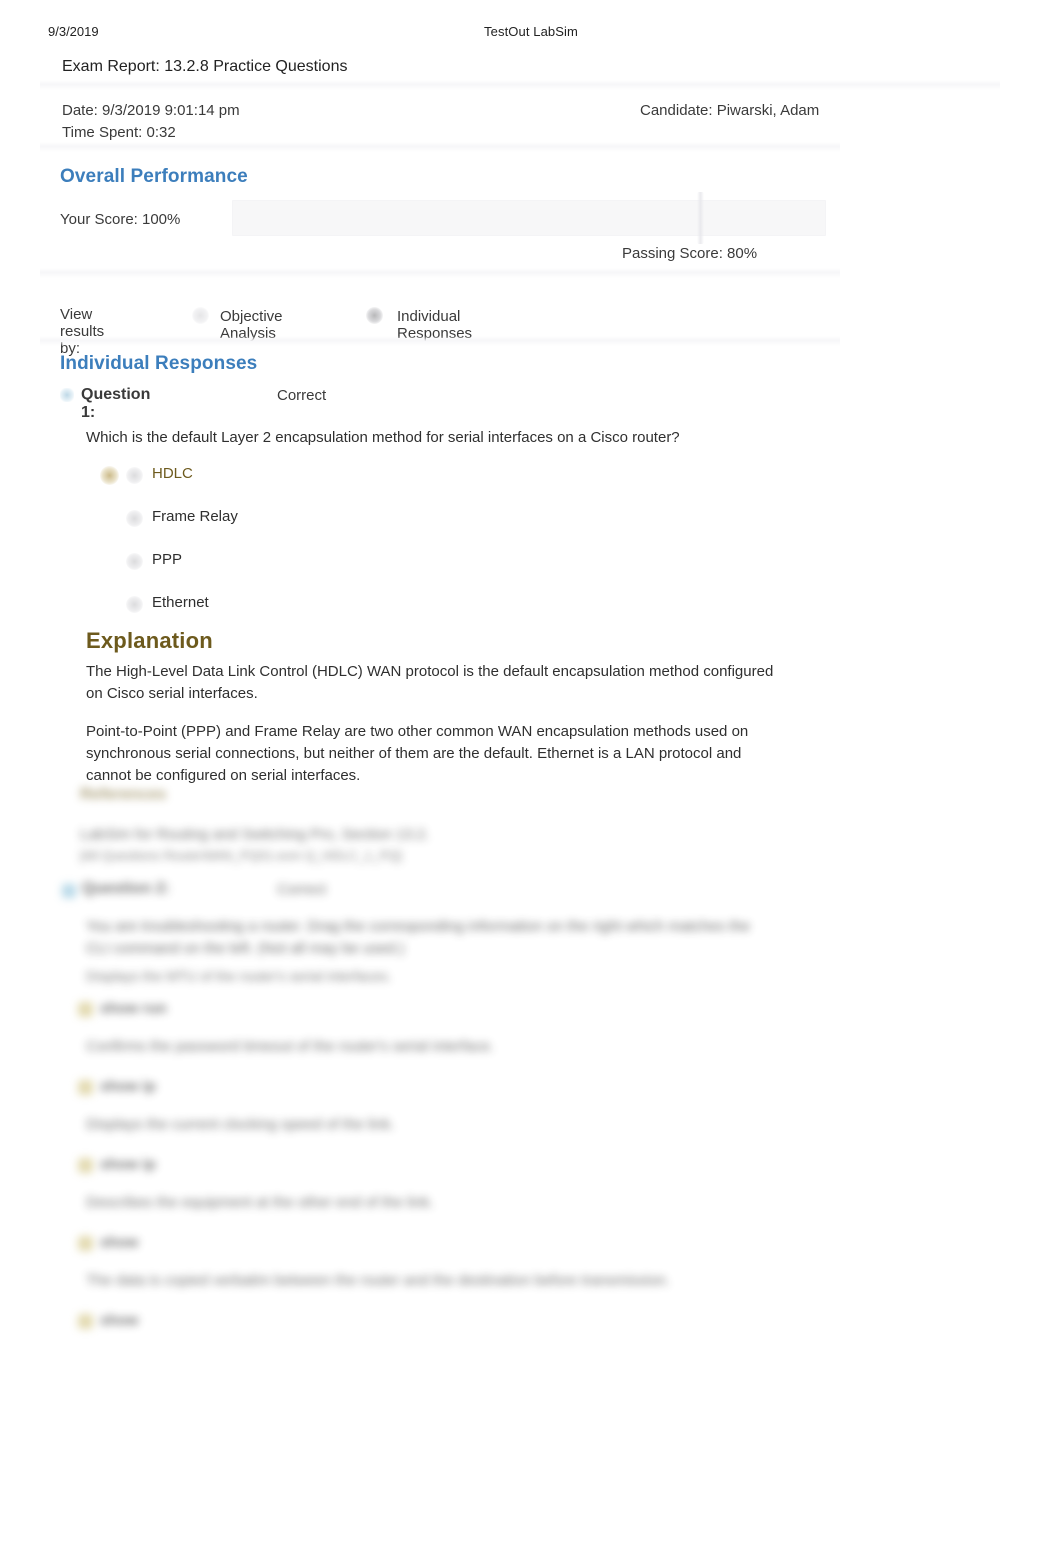 The image size is (1062, 1556). What do you see at coordinates (386, 483) in the screenshot?
I see `option-row: HDLC` at bounding box center [386, 483].